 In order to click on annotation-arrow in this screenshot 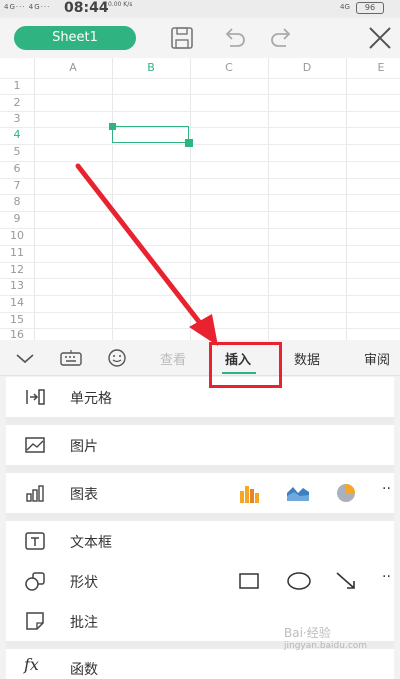, I will do `click(146, 254)`.